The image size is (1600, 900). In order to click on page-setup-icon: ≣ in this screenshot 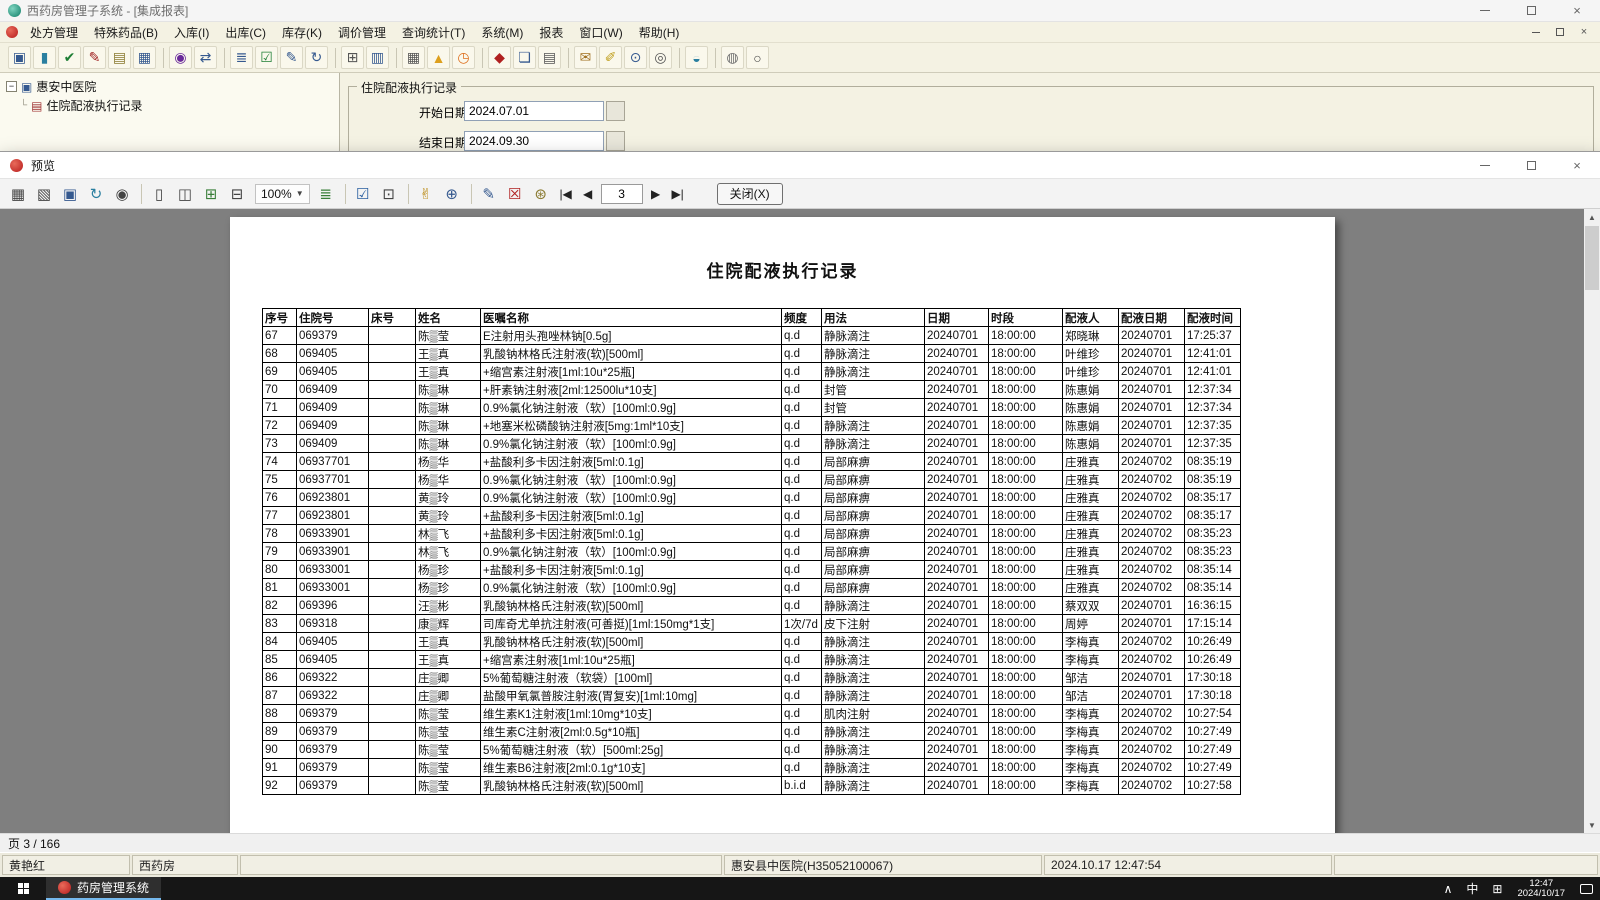, I will do `click(326, 194)`.